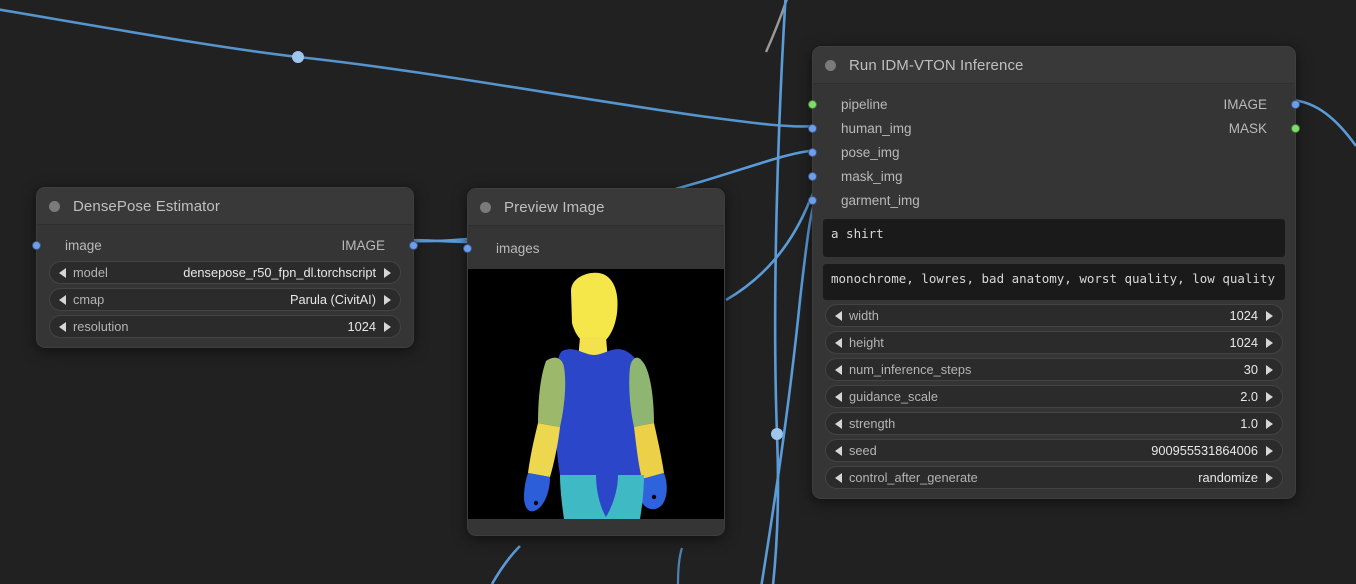  Describe the element at coordinates (812, 176) in the screenshot. I see `input-port-dot-mask-img` at that location.